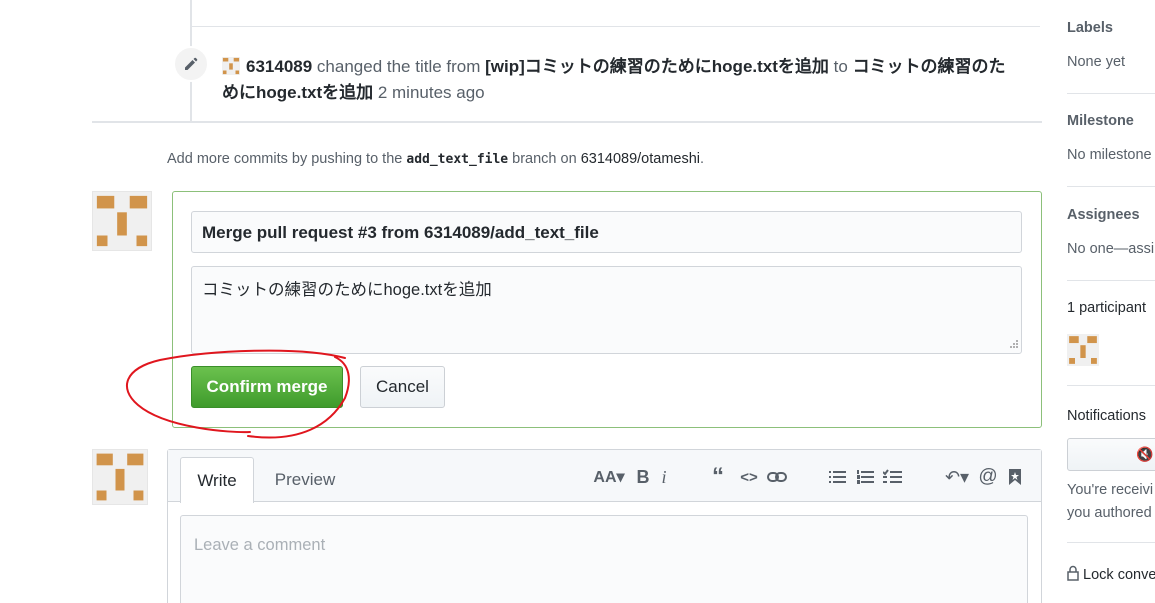 The height and width of the screenshot is (603, 1155). Describe the element at coordinates (1100, 121) in the screenshot. I see `sidebar-milestone-title: Milestone` at that location.